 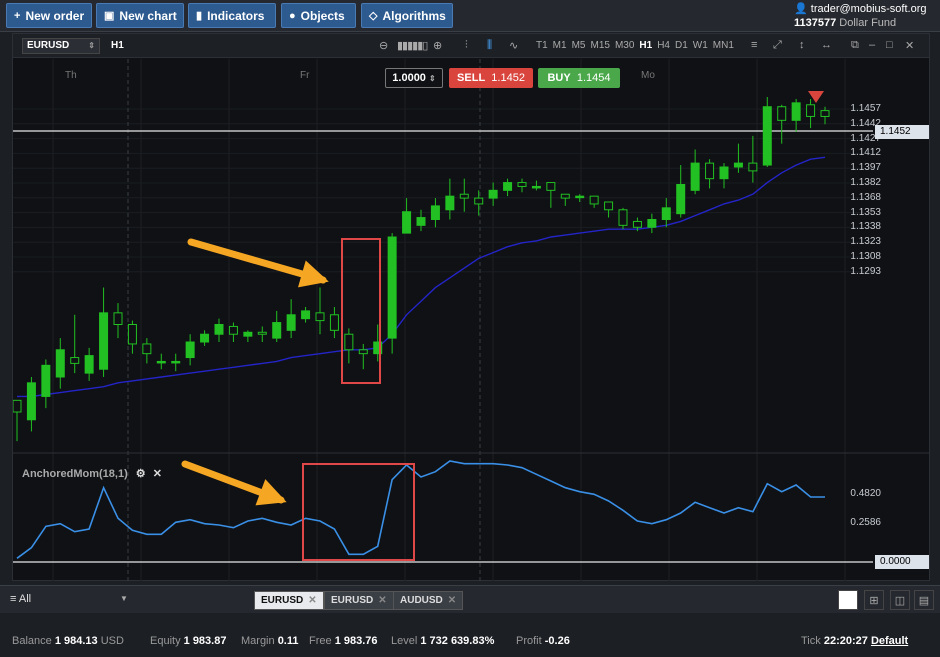 I want to click on lot-size-input: 1.0000 ⇕, so click(x=414, y=78).